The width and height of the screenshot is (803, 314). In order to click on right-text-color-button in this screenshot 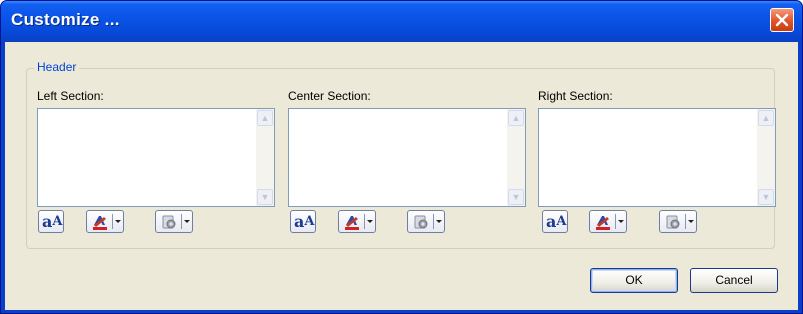, I will do `click(608, 221)`.